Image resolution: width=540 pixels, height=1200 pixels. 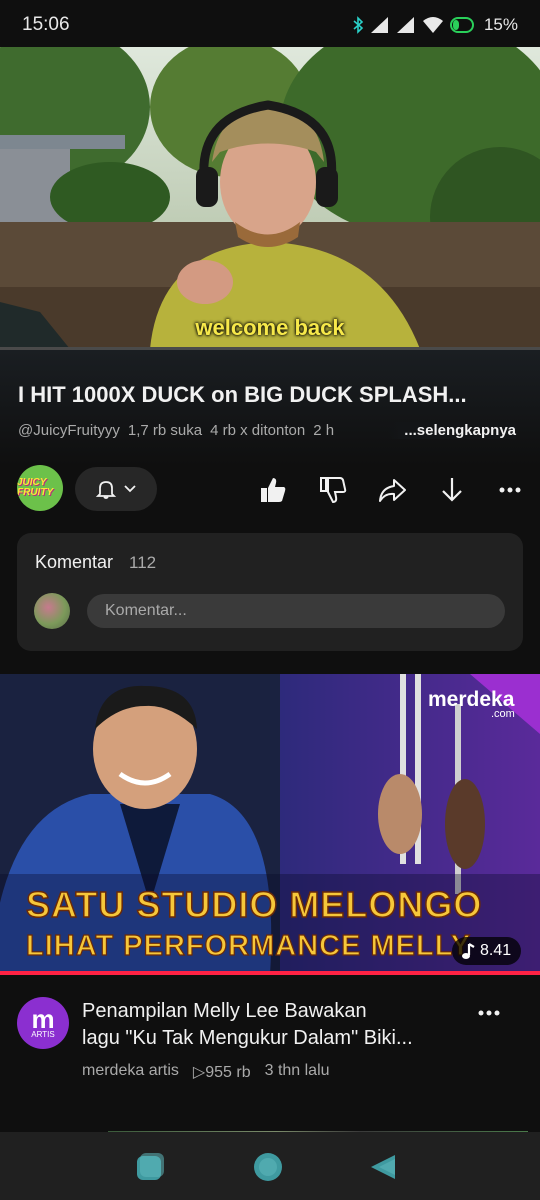 What do you see at coordinates (461, 25) in the screenshot?
I see `battery-icon` at bounding box center [461, 25].